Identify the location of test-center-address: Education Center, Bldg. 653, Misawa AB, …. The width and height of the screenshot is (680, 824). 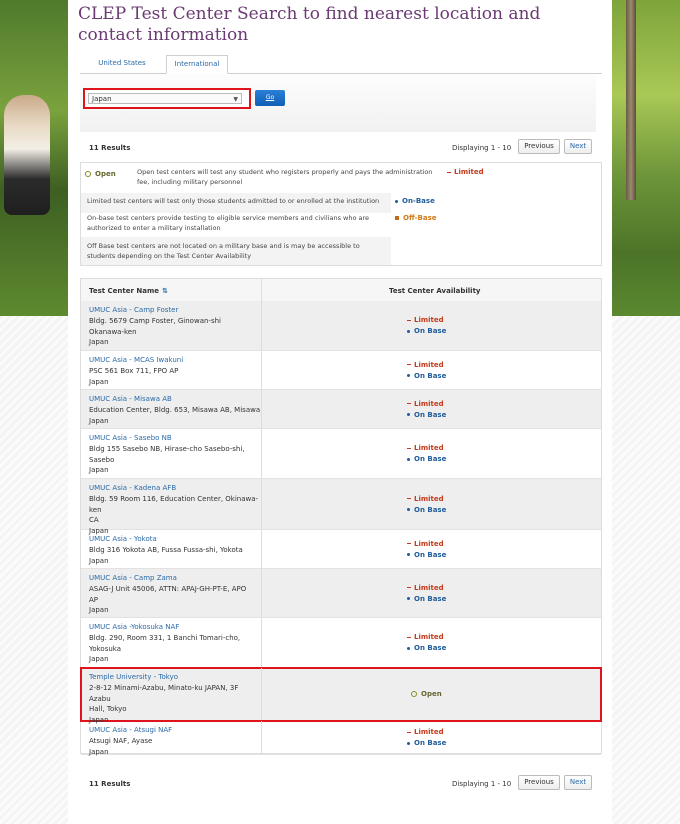
(175, 415).